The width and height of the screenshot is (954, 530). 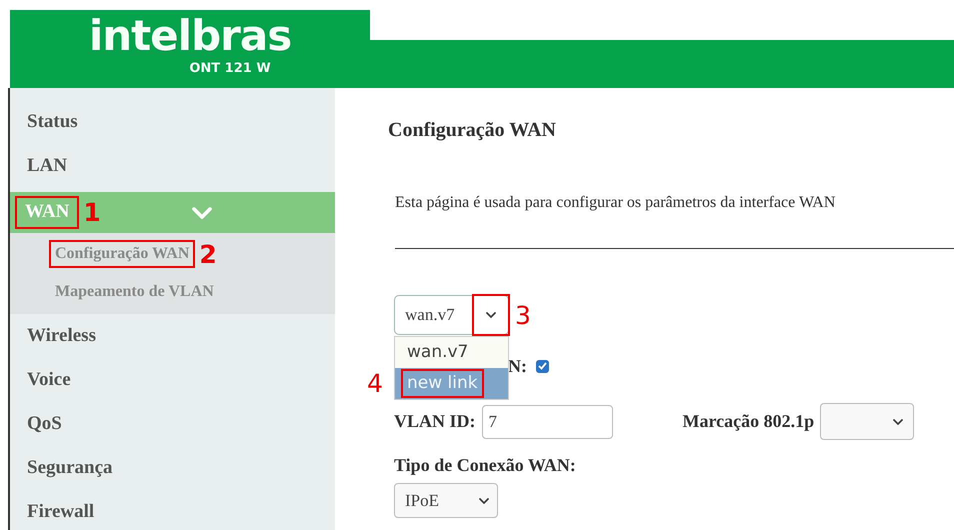 I want to click on model-name: ONT 121 W, so click(x=230, y=69).